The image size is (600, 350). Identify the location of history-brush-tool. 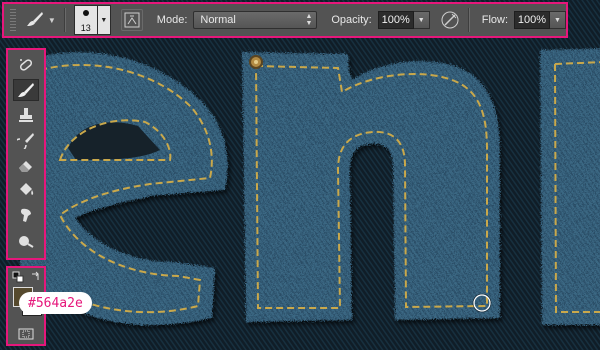
(26, 140).